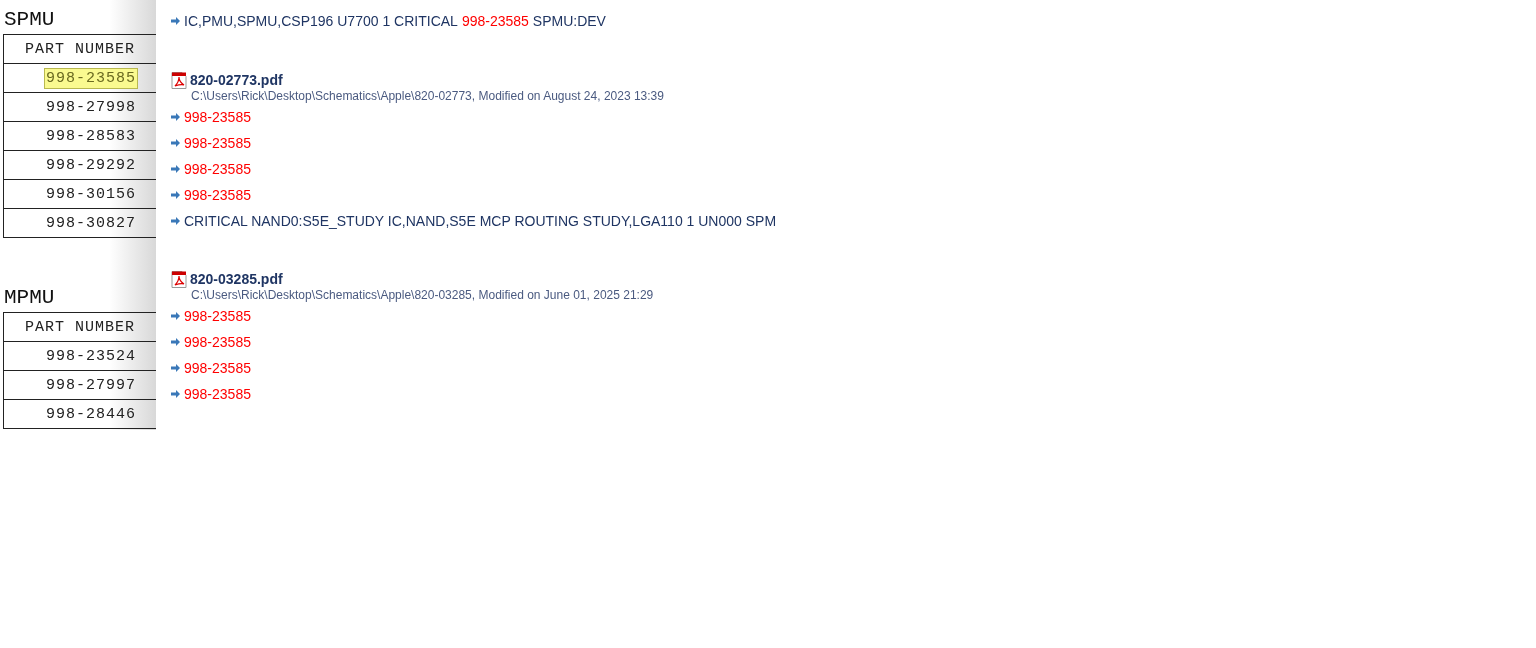  What do you see at coordinates (29, 298) in the screenshot?
I see `section-title: MPMU` at bounding box center [29, 298].